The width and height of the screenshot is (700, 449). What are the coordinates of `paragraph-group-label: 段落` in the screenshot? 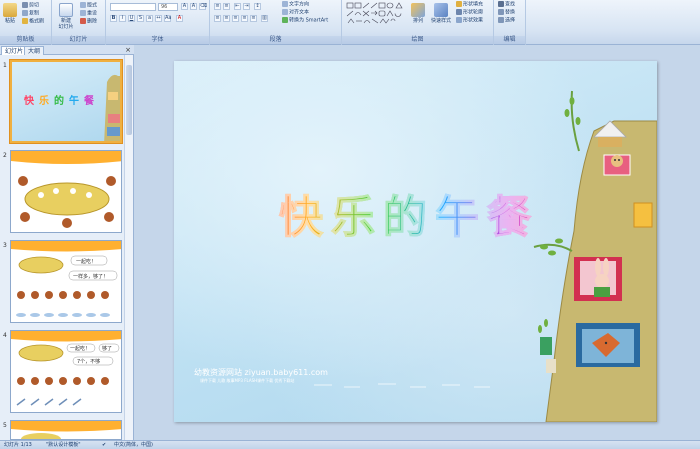 It's located at (275, 40).